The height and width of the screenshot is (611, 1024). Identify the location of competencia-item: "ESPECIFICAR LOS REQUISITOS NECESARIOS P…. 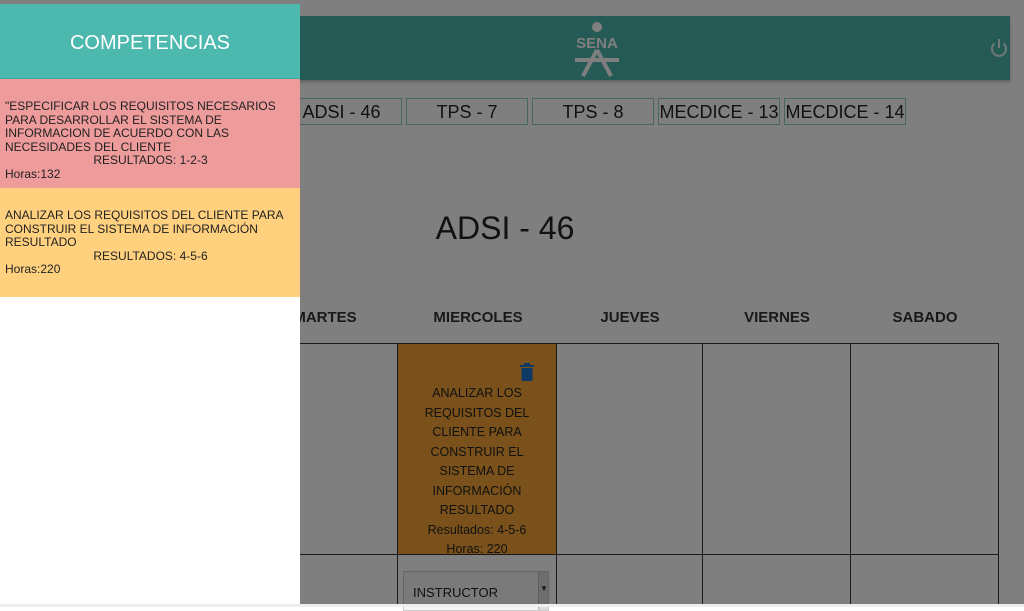
(150, 133).